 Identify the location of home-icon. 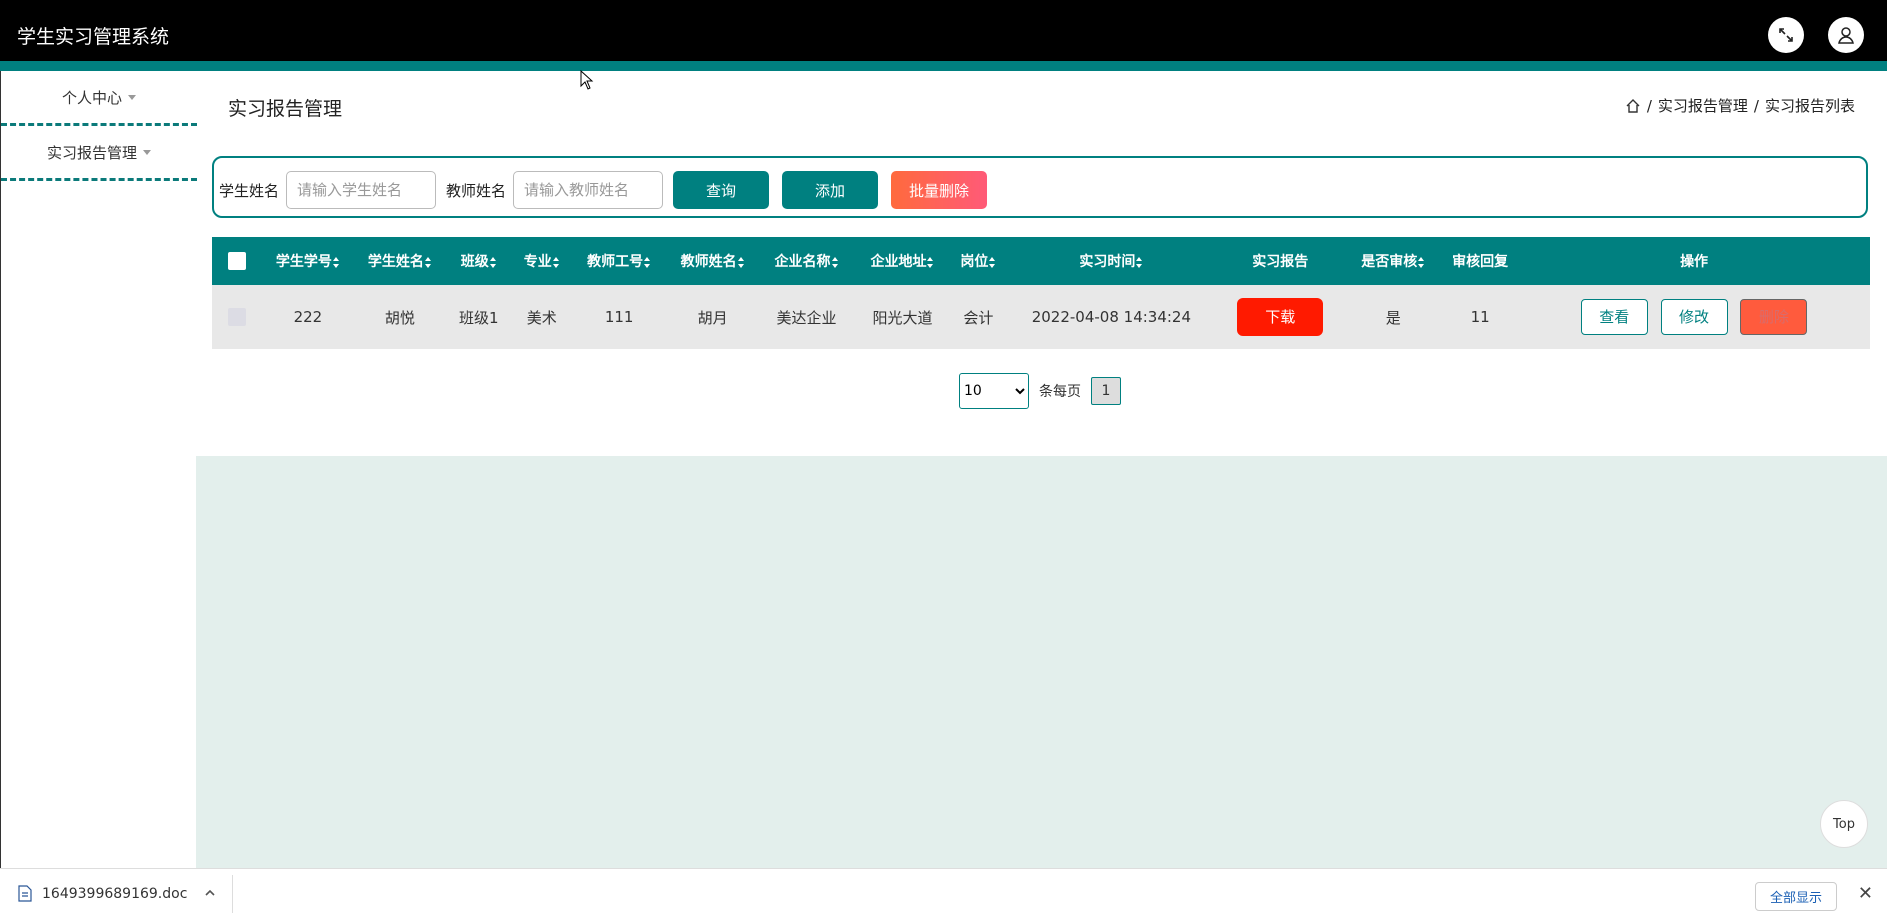
(1633, 106).